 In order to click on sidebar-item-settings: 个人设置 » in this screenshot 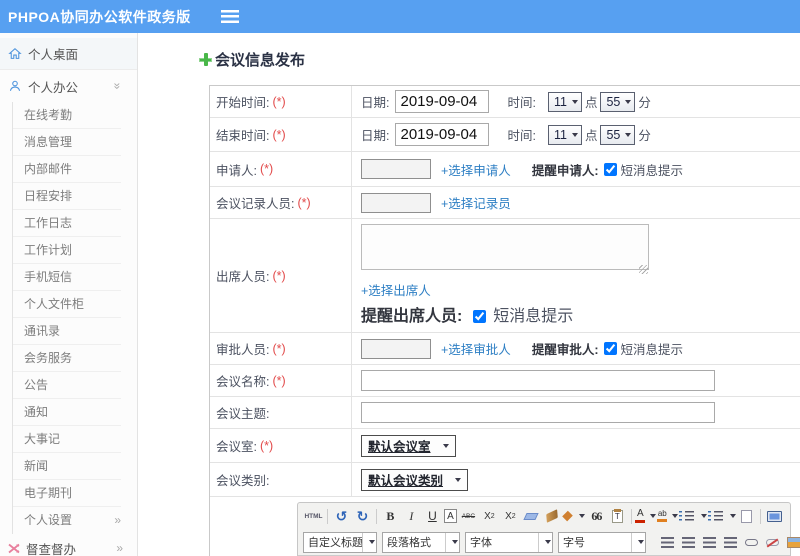, I will do `click(67, 520)`.